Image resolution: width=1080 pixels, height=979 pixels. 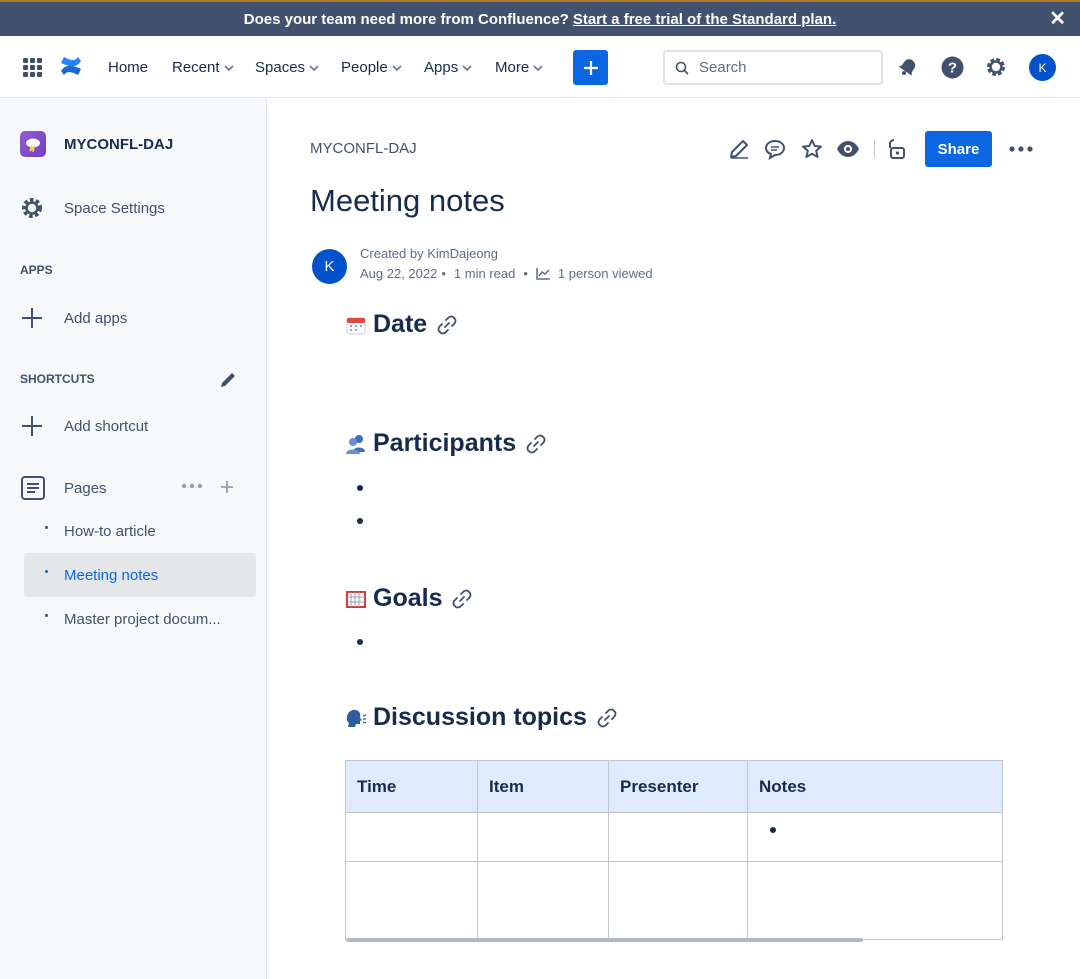 I want to click on free-trial-link: Start a free trial of the Standard plan., so click(x=704, y=19).